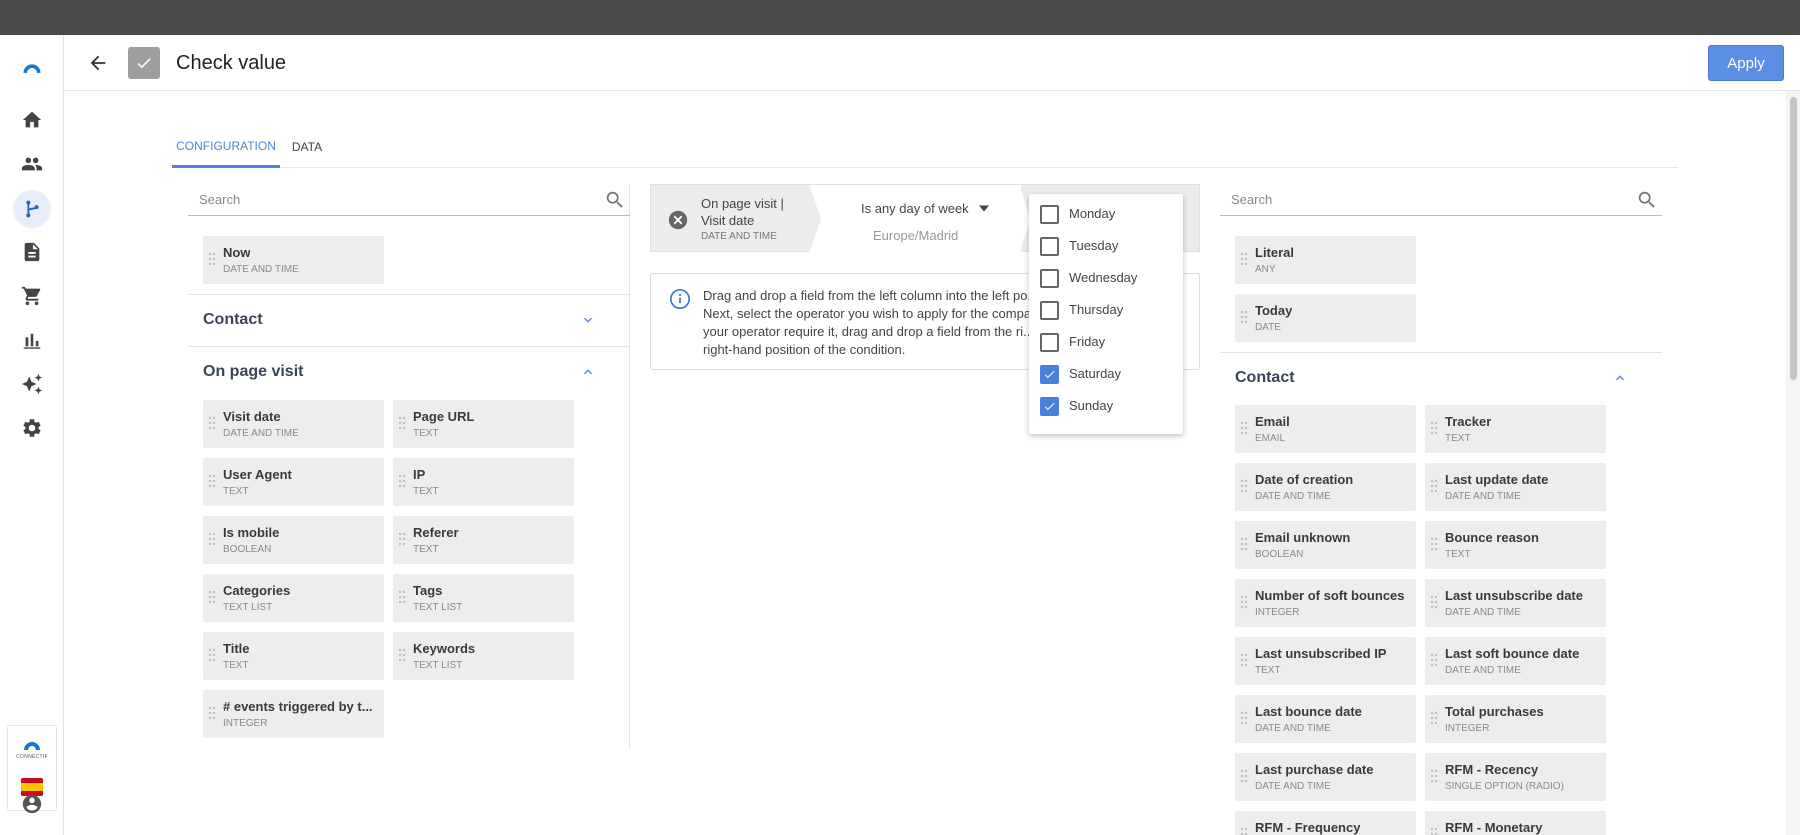  What do you see at coordinates (1094, 245) in the screenshot?
I see `day-label: Tuesday` at bounding box center [1094, 245].